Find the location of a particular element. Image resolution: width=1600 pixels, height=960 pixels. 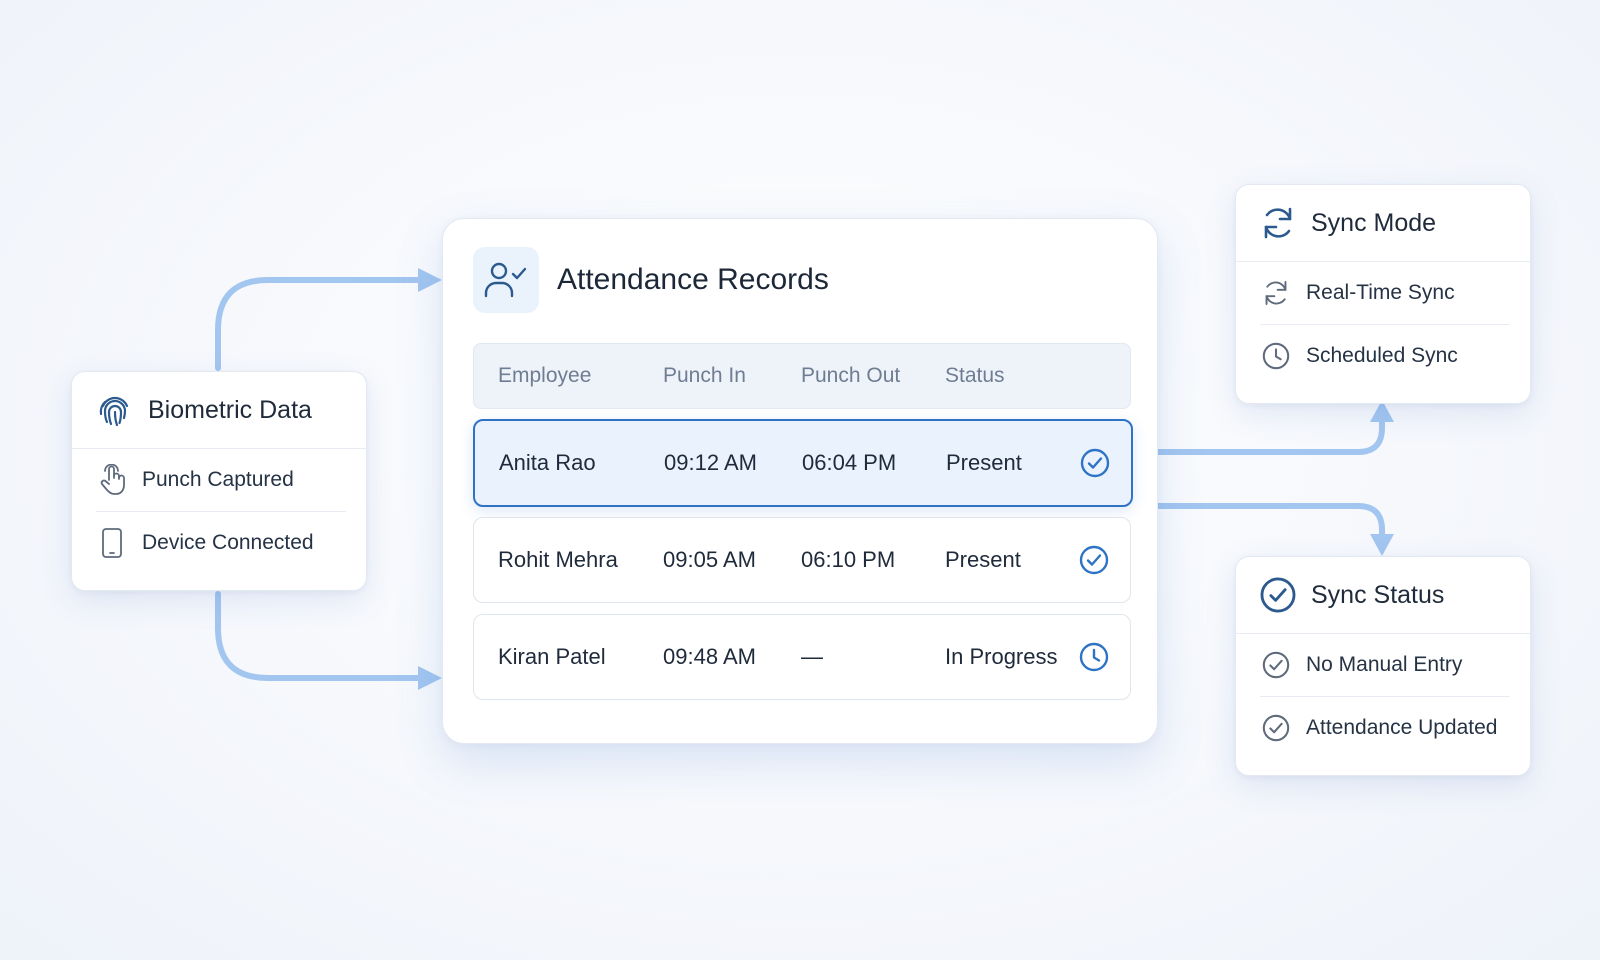

sync-status-header: Sync Status is located at coordinates (1383, 595).